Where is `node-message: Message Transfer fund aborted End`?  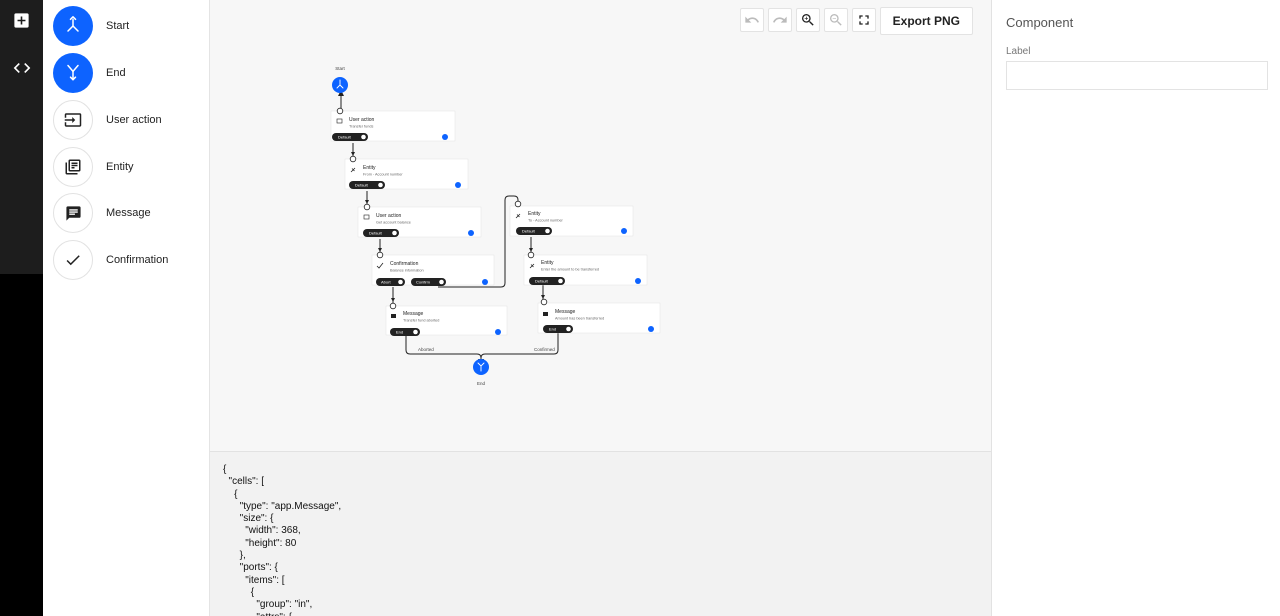 node-message: Message Transfer fund aborted End is located at coordinates (446, 319).